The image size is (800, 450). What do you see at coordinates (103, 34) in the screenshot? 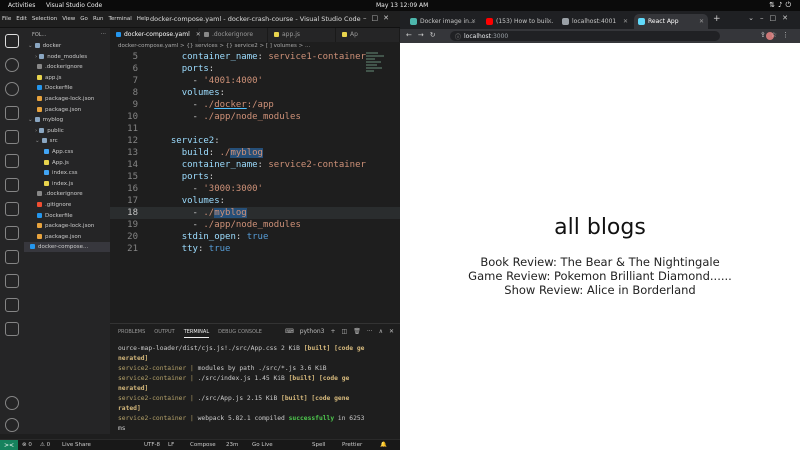
I see `more-actions-icon: ···` at bounding box center [103, 34].